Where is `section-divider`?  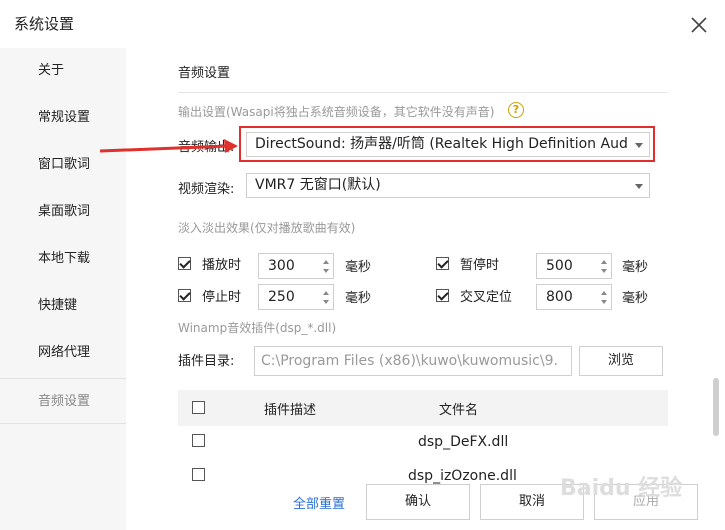 section-divider is located at coordinates (423, 92).